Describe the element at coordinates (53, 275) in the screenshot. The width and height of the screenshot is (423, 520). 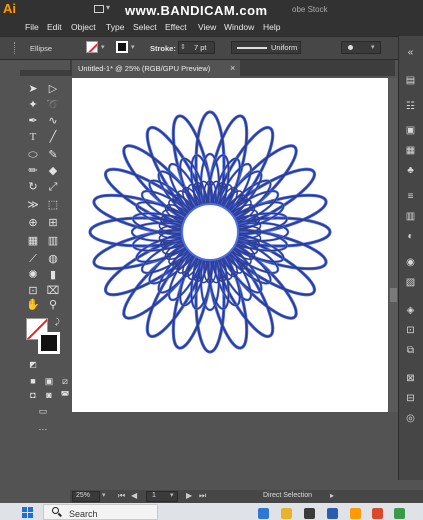
I see `column-graph-tool-icon: ▮` at that location.